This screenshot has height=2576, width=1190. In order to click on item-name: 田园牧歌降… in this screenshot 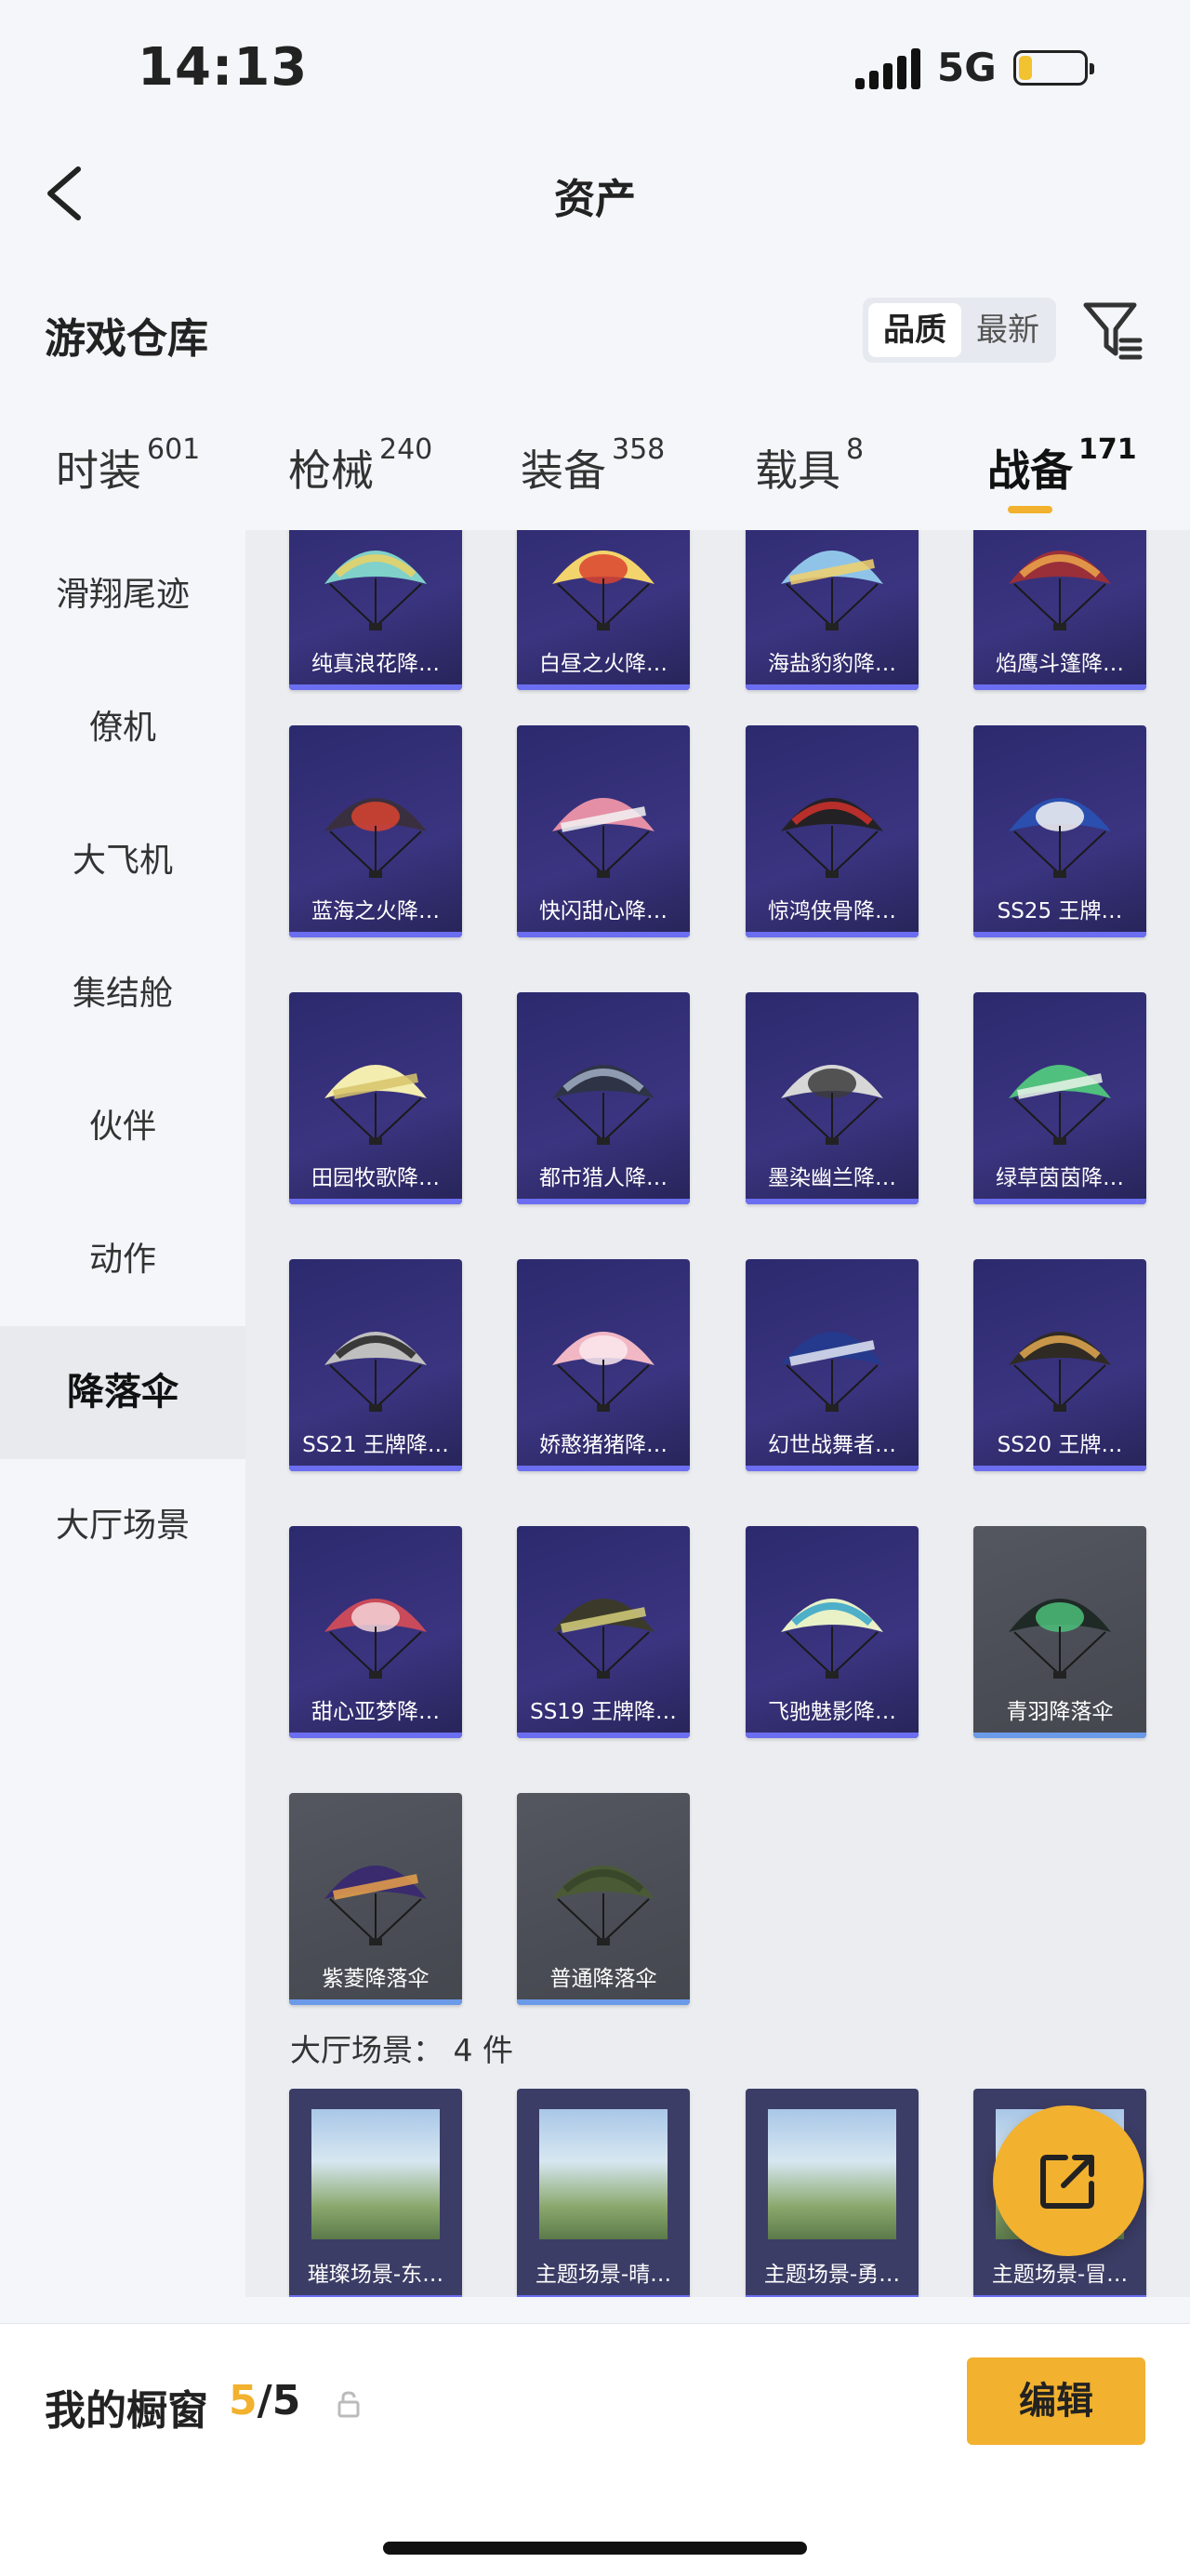, I will do `click(375, 1178)`.